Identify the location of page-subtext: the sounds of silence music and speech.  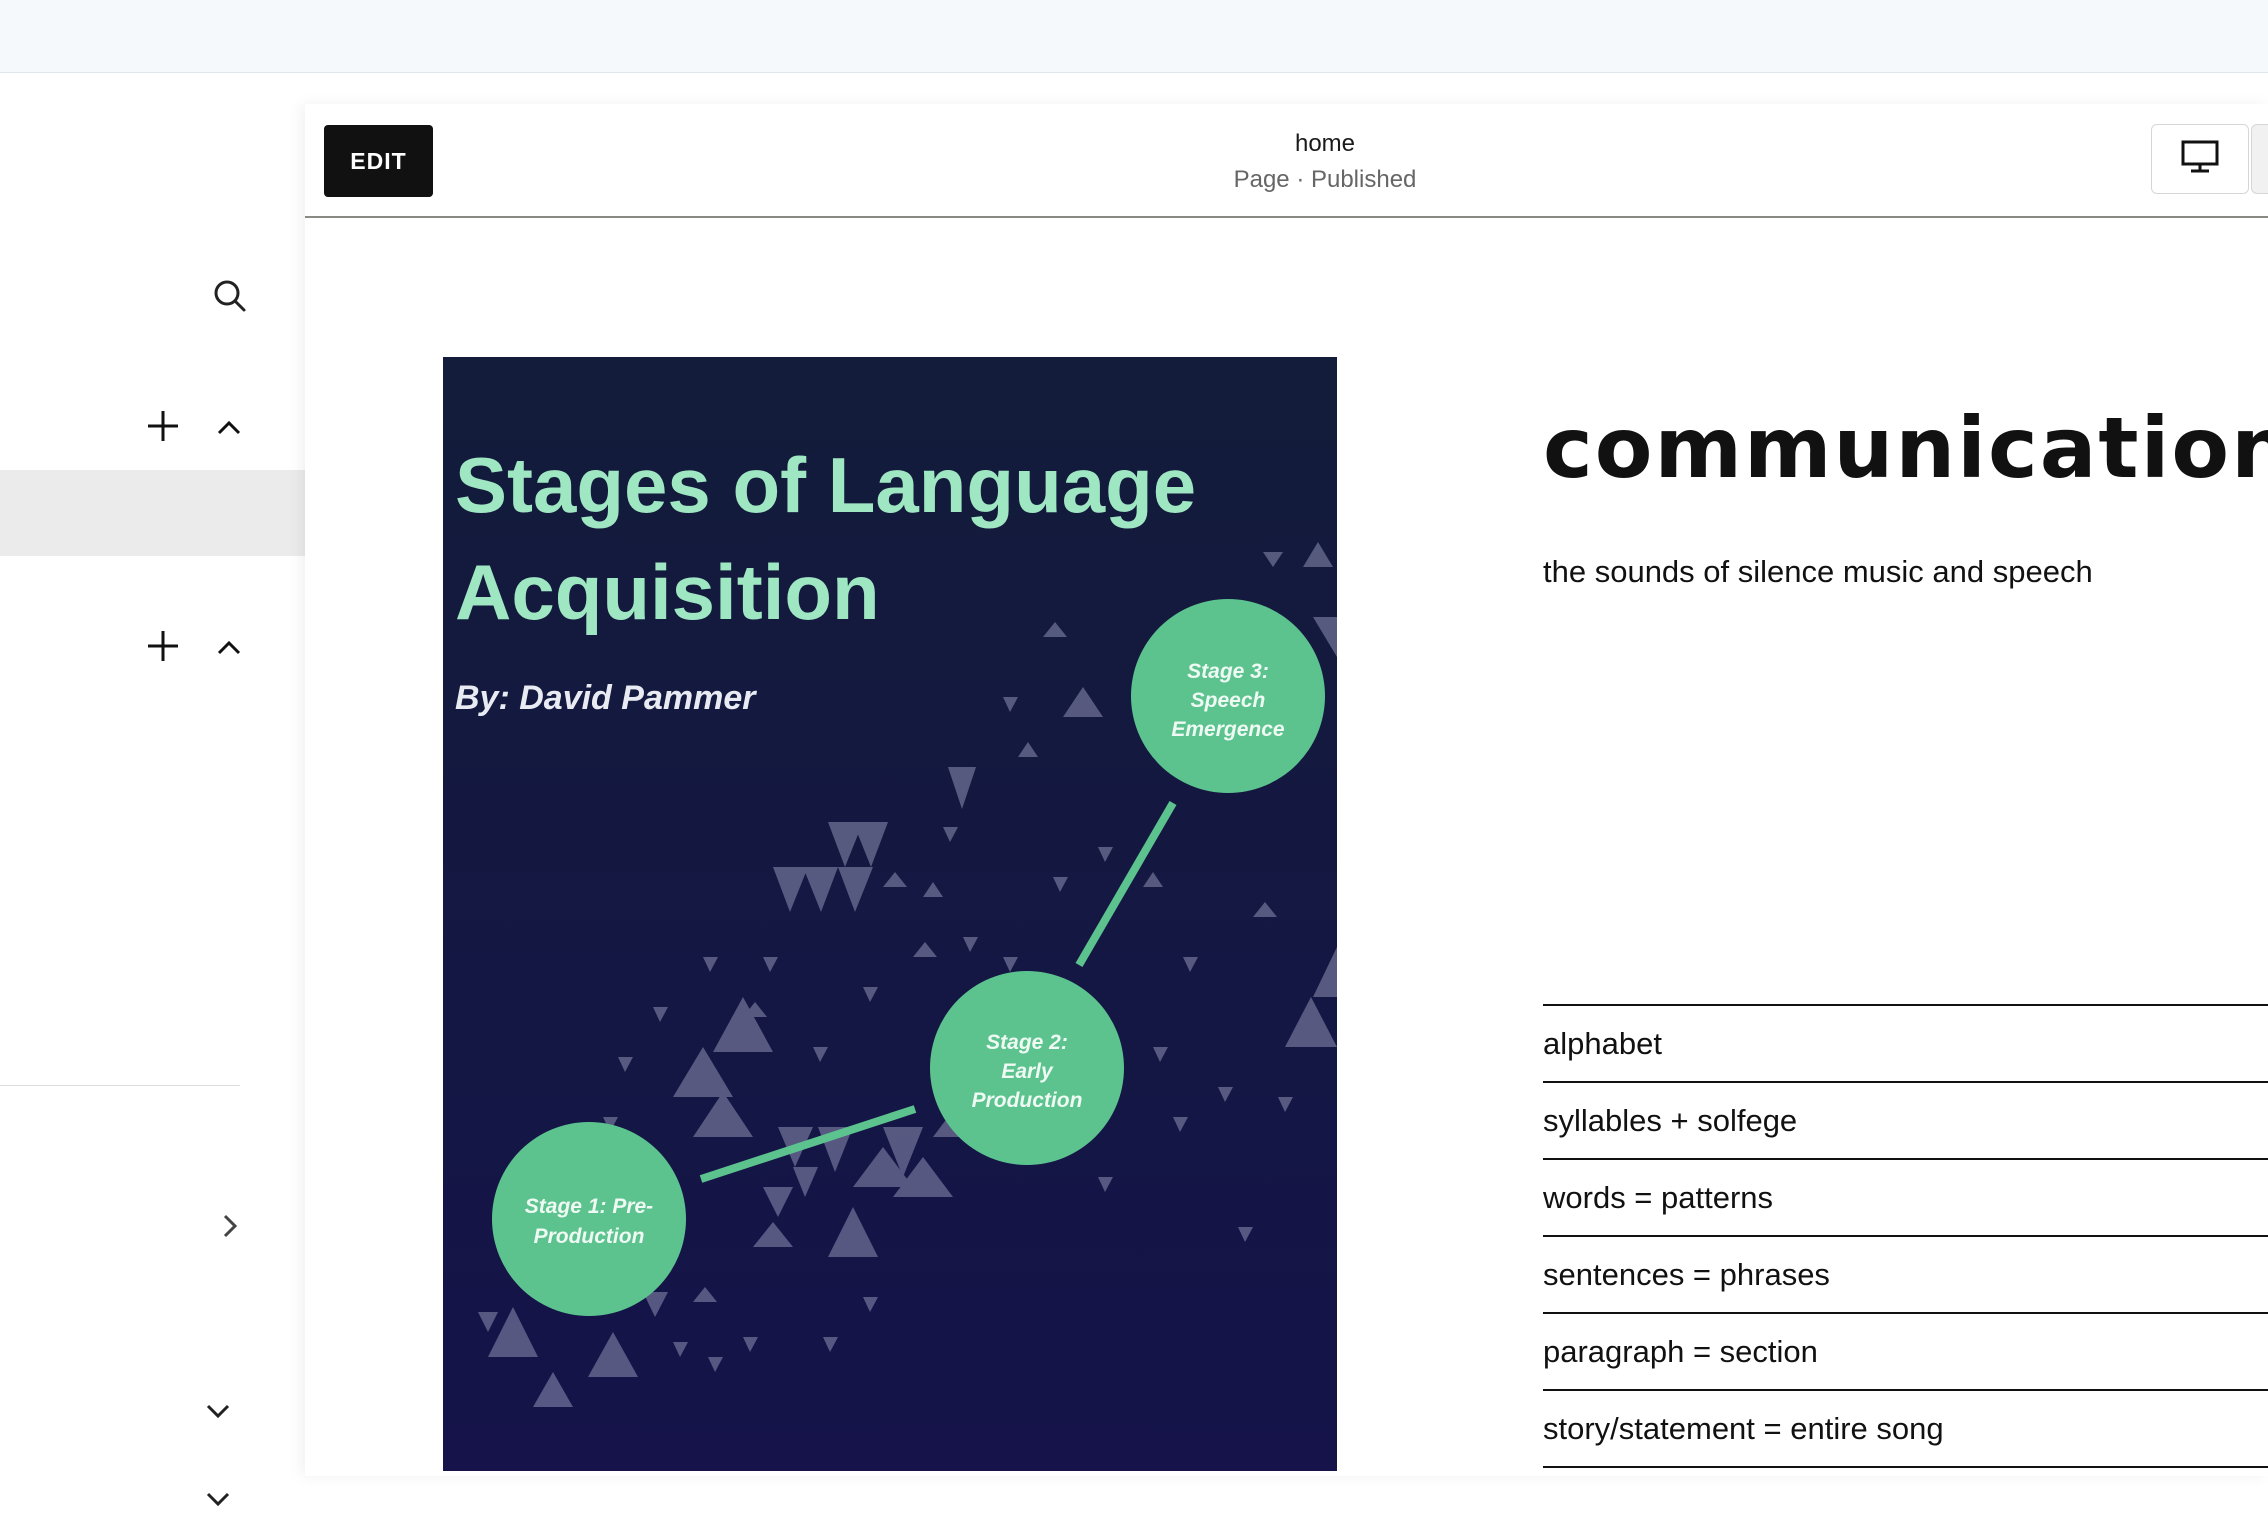
(1818, 571).